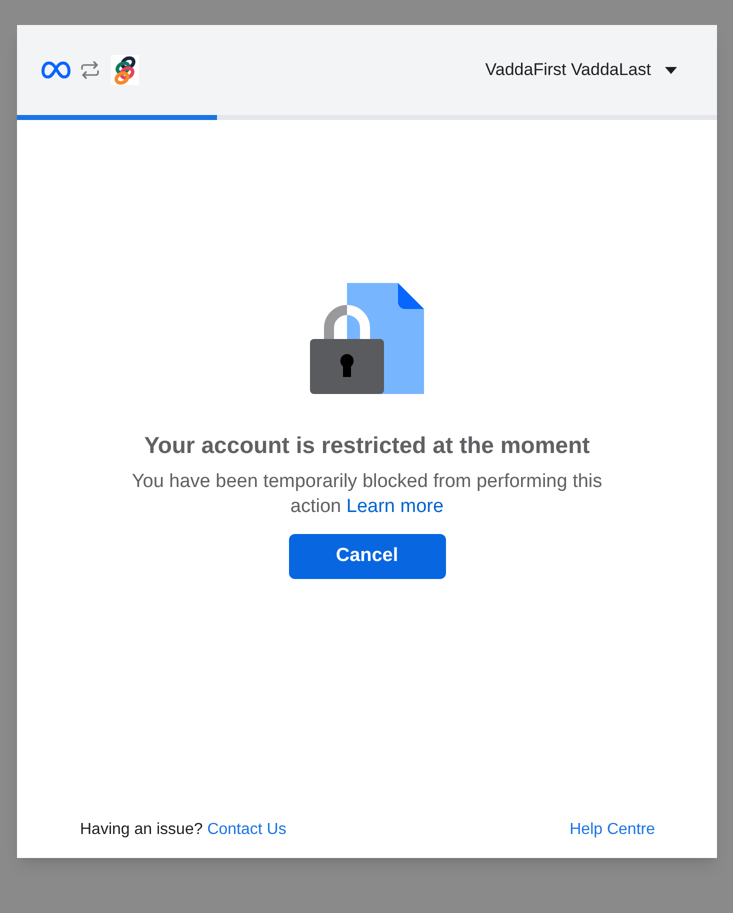 This screenshot has width=733, height=913. What do you see at coordinates (125, 70) in the screenshot?
I see `linked-rings-logo-icon` at bounding box center [125, 70].